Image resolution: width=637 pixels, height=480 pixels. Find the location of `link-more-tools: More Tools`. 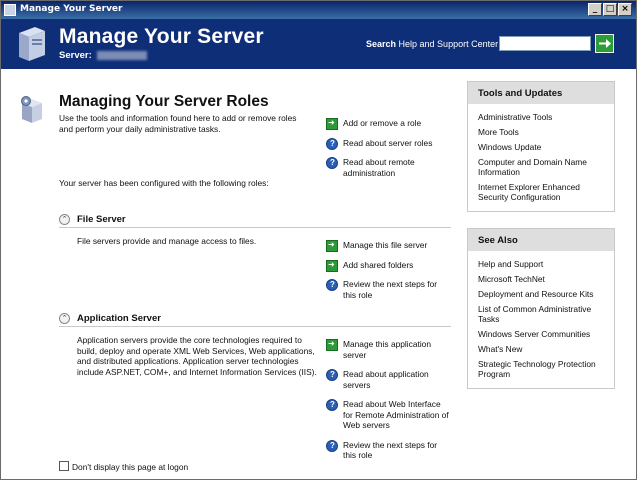

link-more-tools: More Tools is located at coordinates (541, 132).